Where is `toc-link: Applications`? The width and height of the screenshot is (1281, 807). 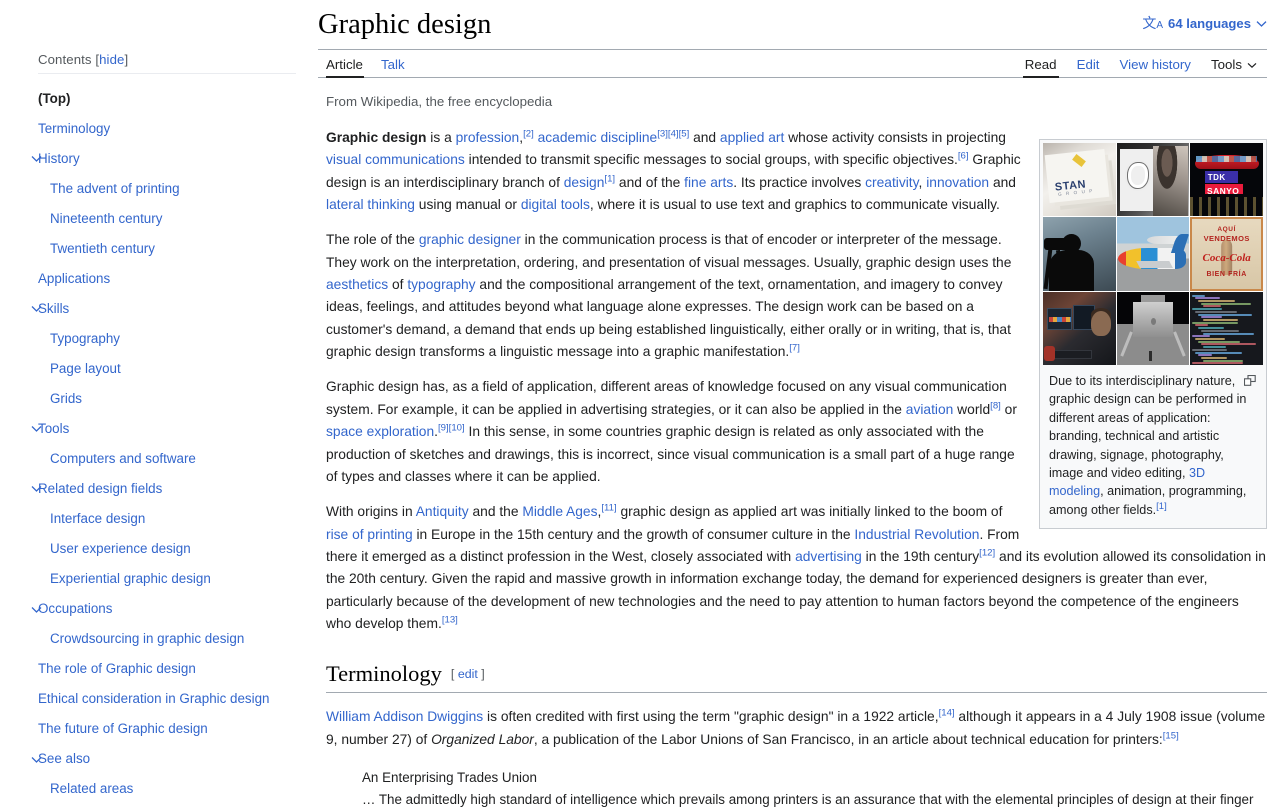 toc-link: Applications is located at coordinates (167, 278).